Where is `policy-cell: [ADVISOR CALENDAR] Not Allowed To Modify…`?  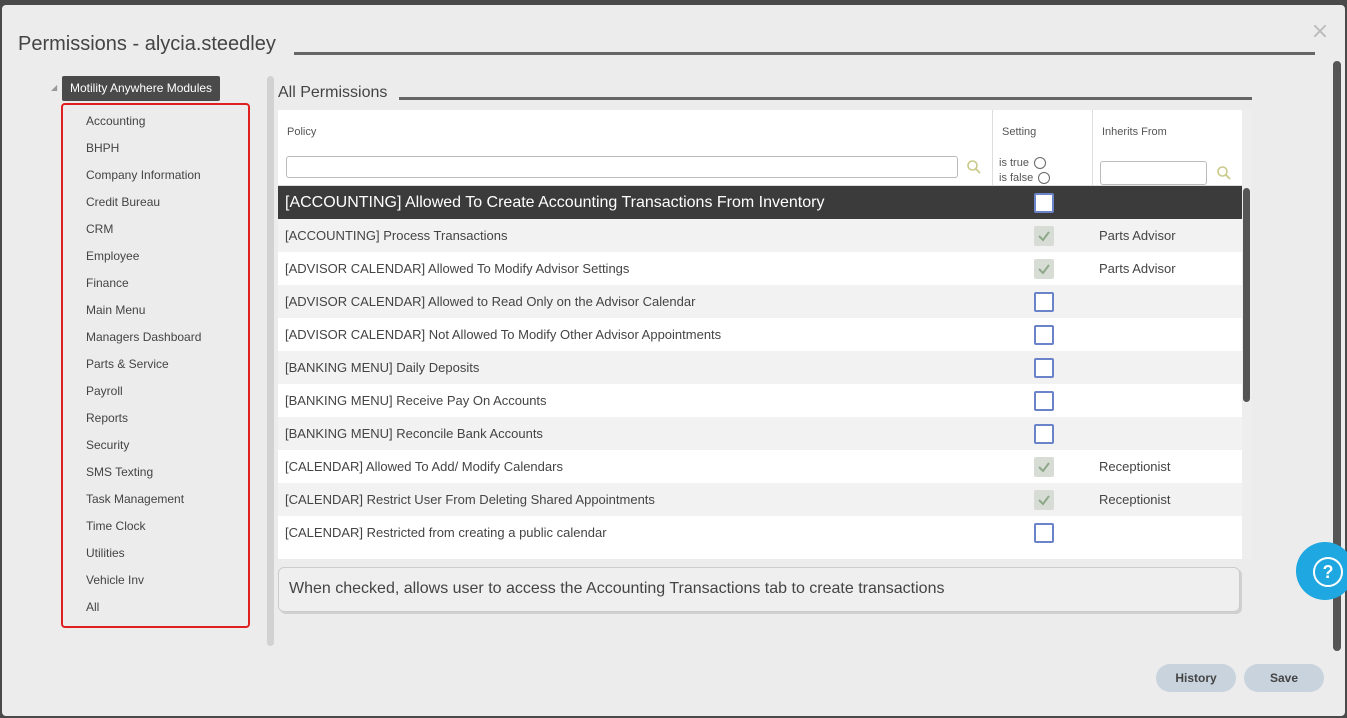
policy-cell: [ADVISOR CALENDAR] Not Allowed To Modify… is located at coordinates (503, 334).